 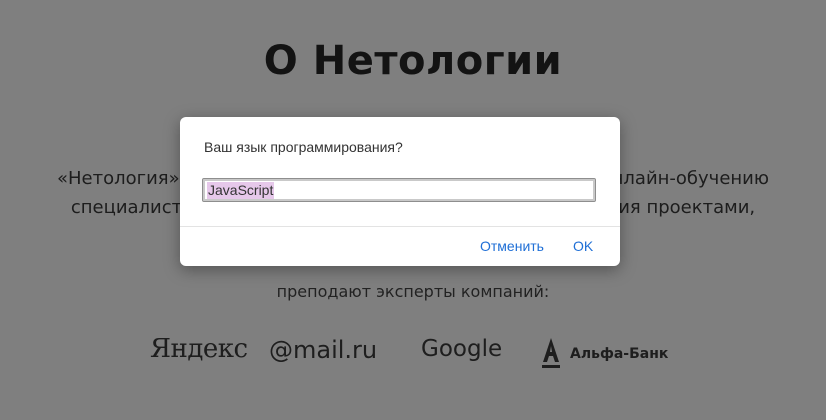 What do you see at coordinates (400, 226) in the screenshot?
I see `dialog-divider` at bounding box center [400, 226].